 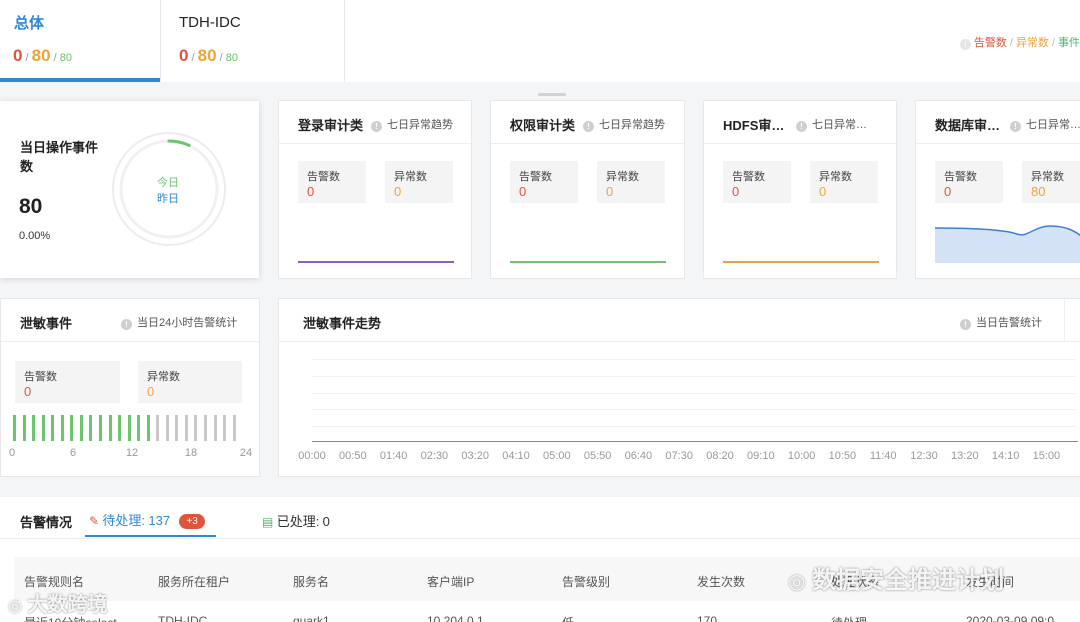 What do you see at coordinates (557, 456) in the screenshot?
I see `time-tick: 05:00` at bounding box center [557, 456].